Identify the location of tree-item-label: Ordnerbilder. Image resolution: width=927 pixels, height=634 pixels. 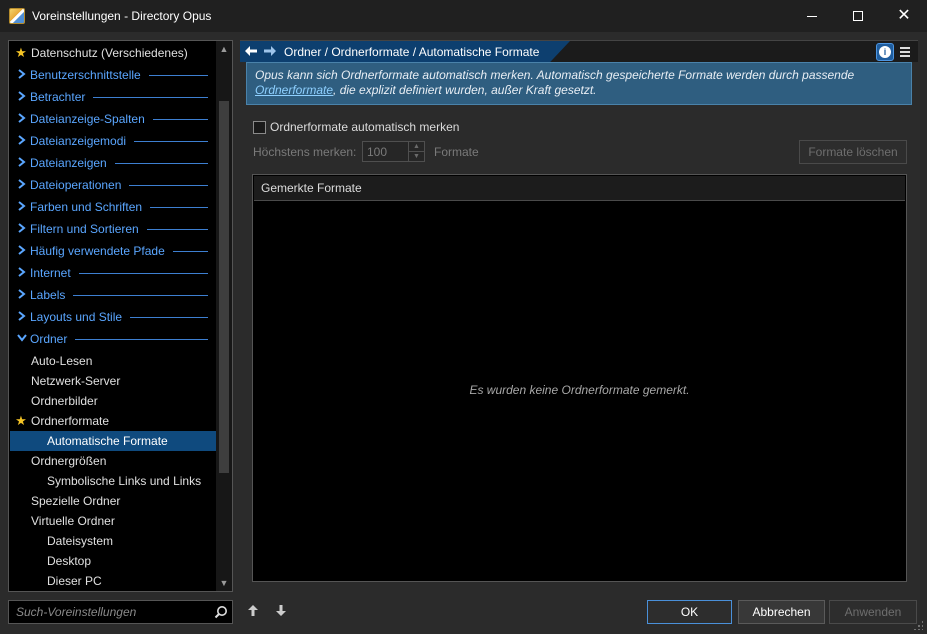
(64, 401).